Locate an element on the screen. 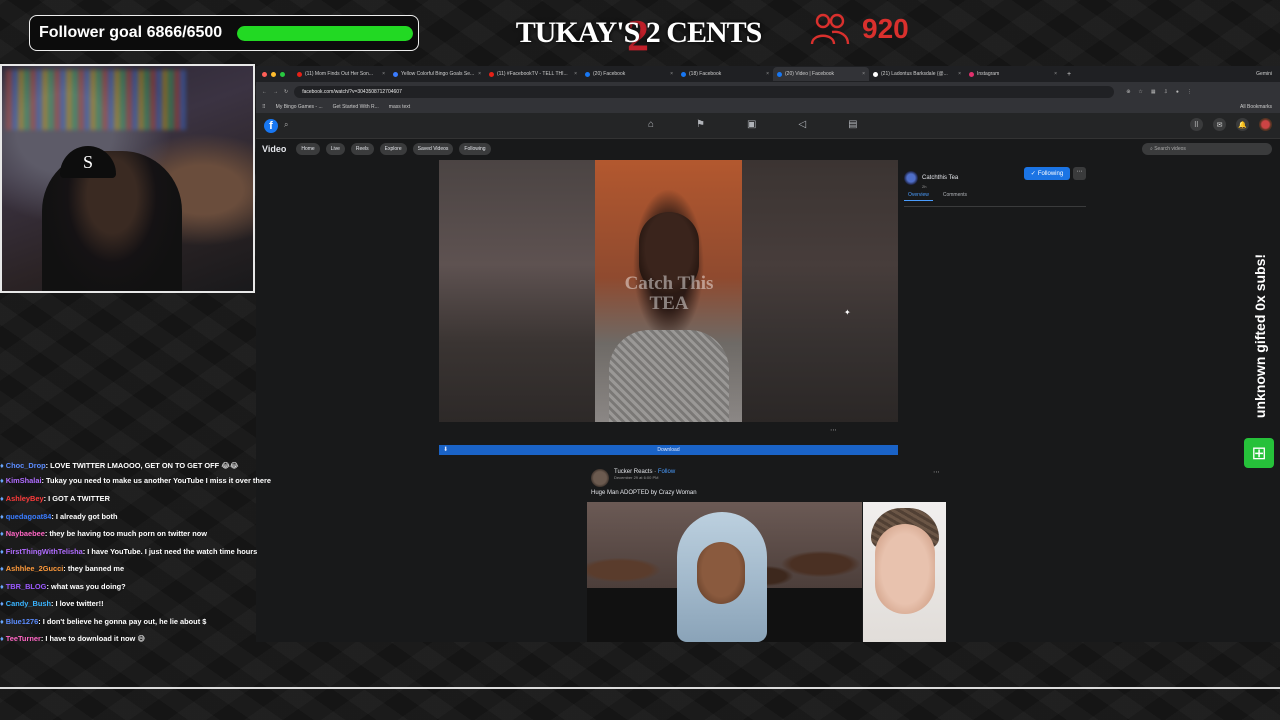 Image resolution: width=1280 pixels, height=720 pixels. marketplace-icon: ▣ is located at coordinates (751, 124).